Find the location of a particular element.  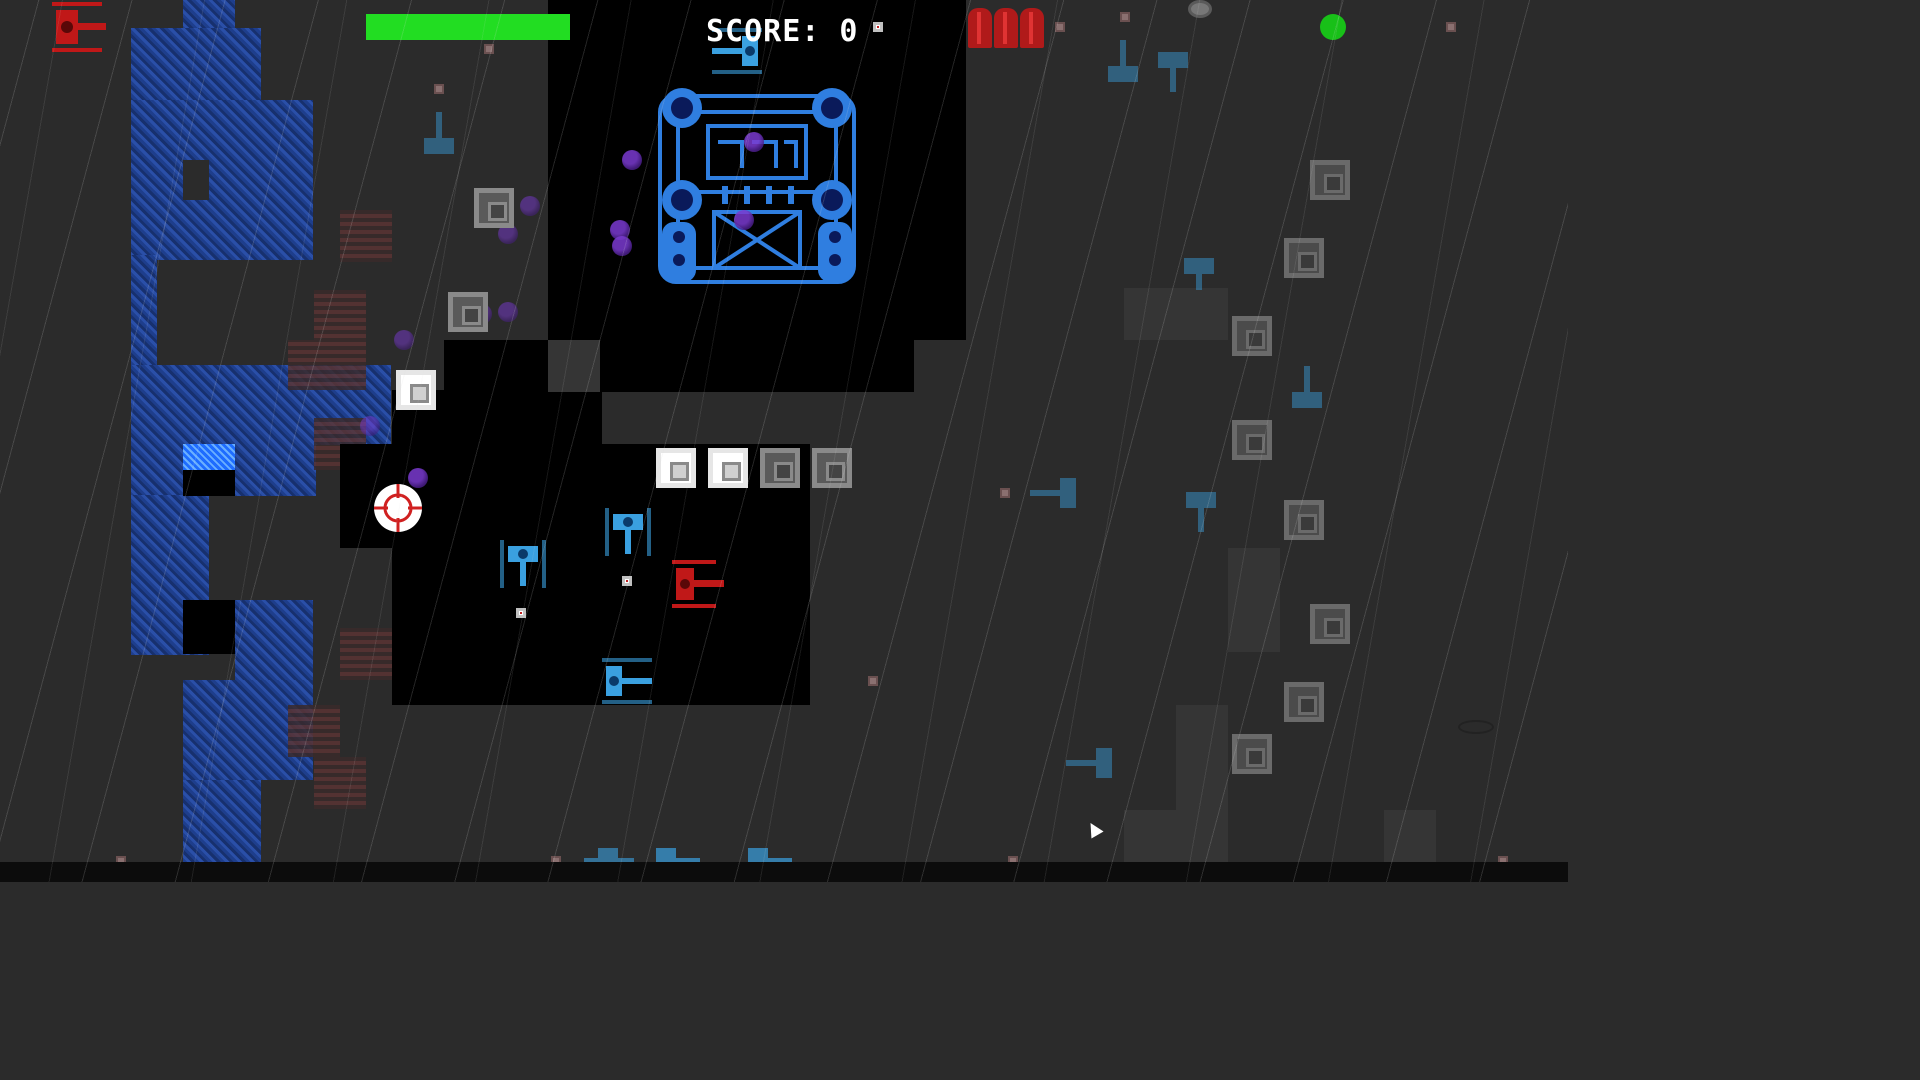

river-gap is located at coordinates (196, 180).